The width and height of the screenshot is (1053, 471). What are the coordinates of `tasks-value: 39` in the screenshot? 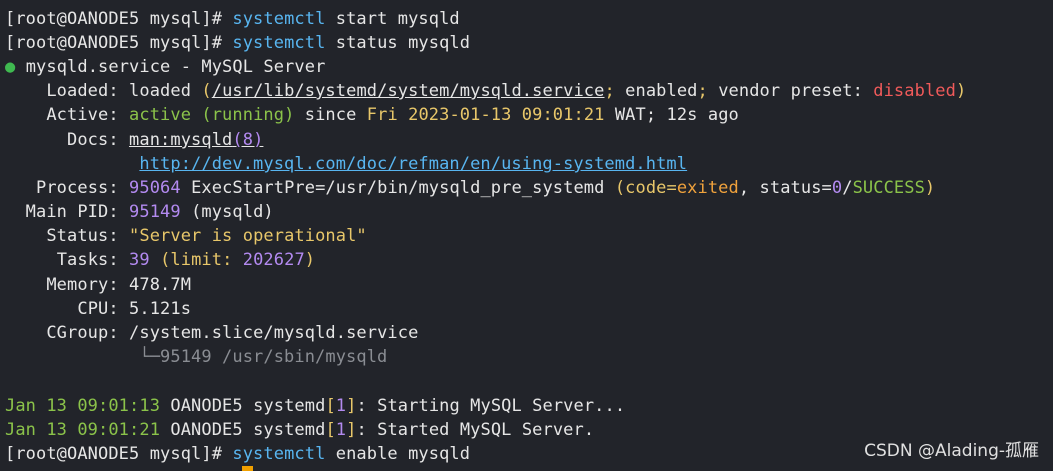 It's located at (139, 260).